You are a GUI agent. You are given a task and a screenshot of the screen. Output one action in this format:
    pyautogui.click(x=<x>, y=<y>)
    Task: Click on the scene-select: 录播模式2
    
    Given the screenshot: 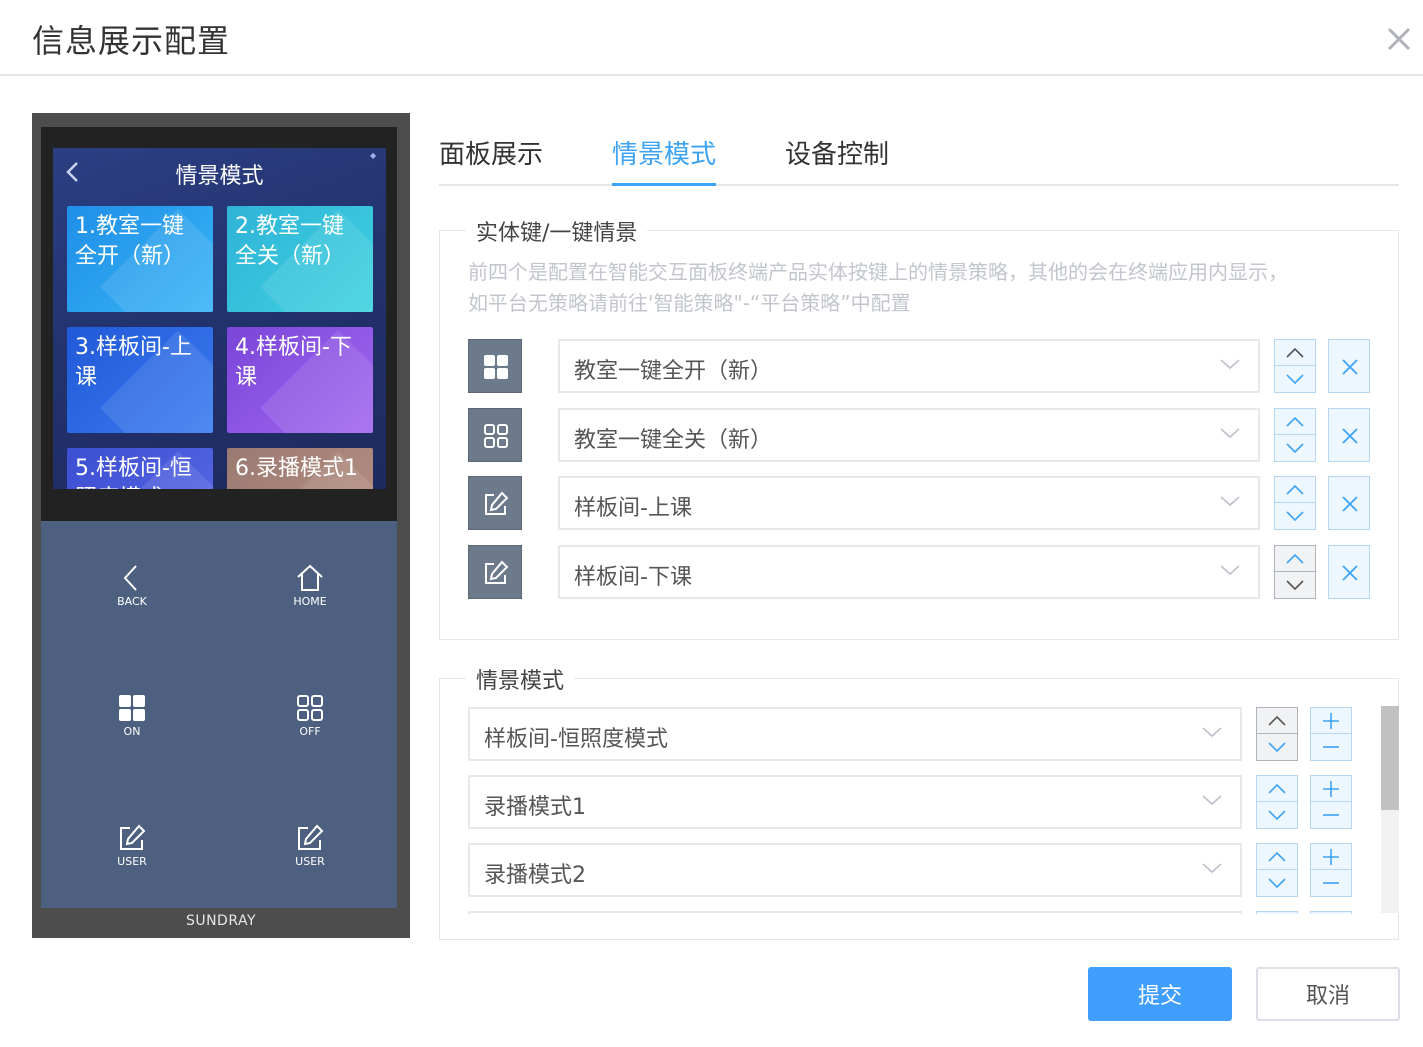 What is the action you would take?
    pyautogui.click(x=855, y=870)
    